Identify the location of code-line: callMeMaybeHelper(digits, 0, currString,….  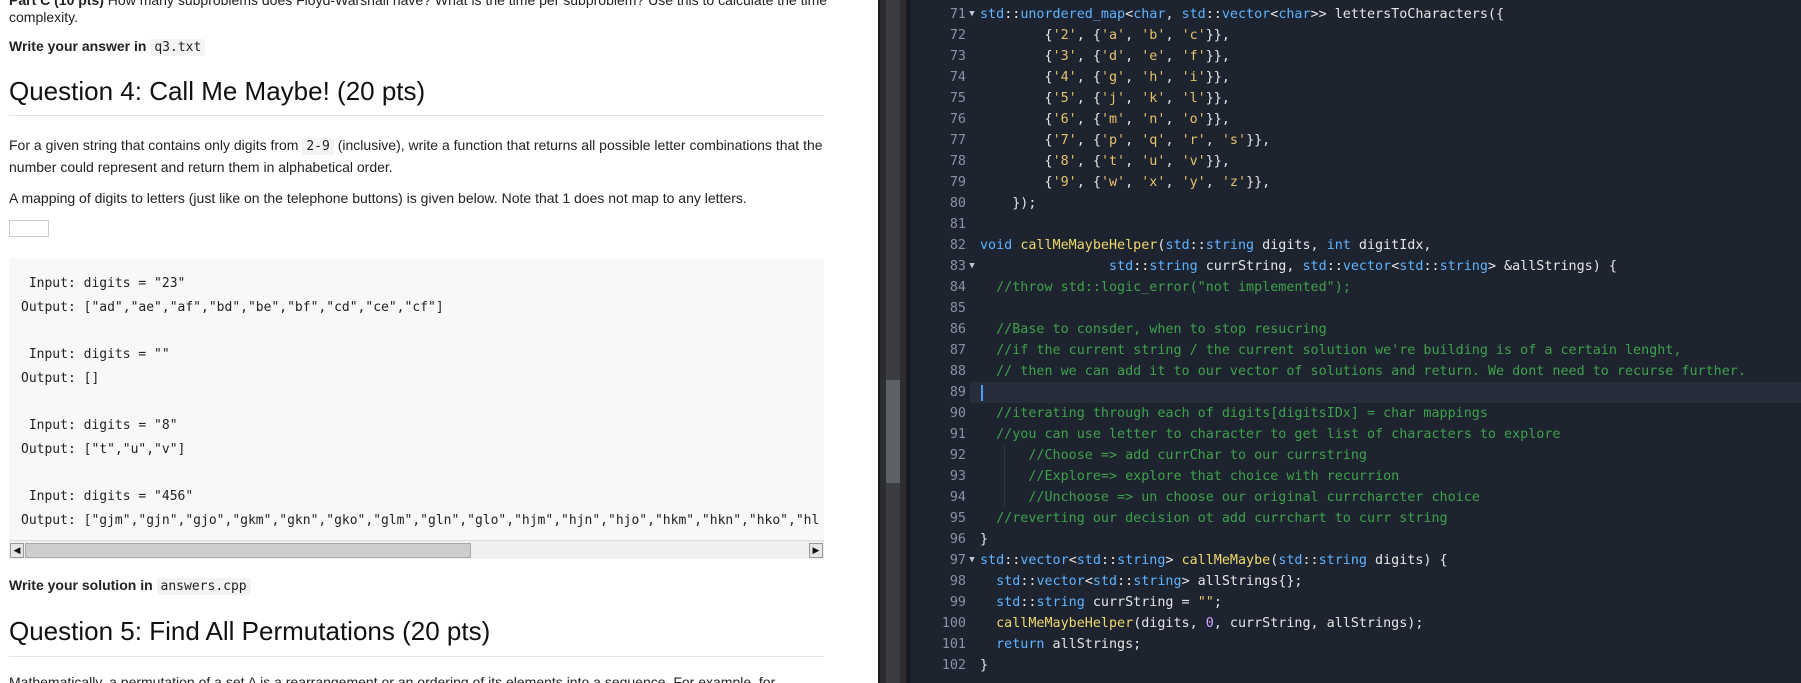
(1201, 623).